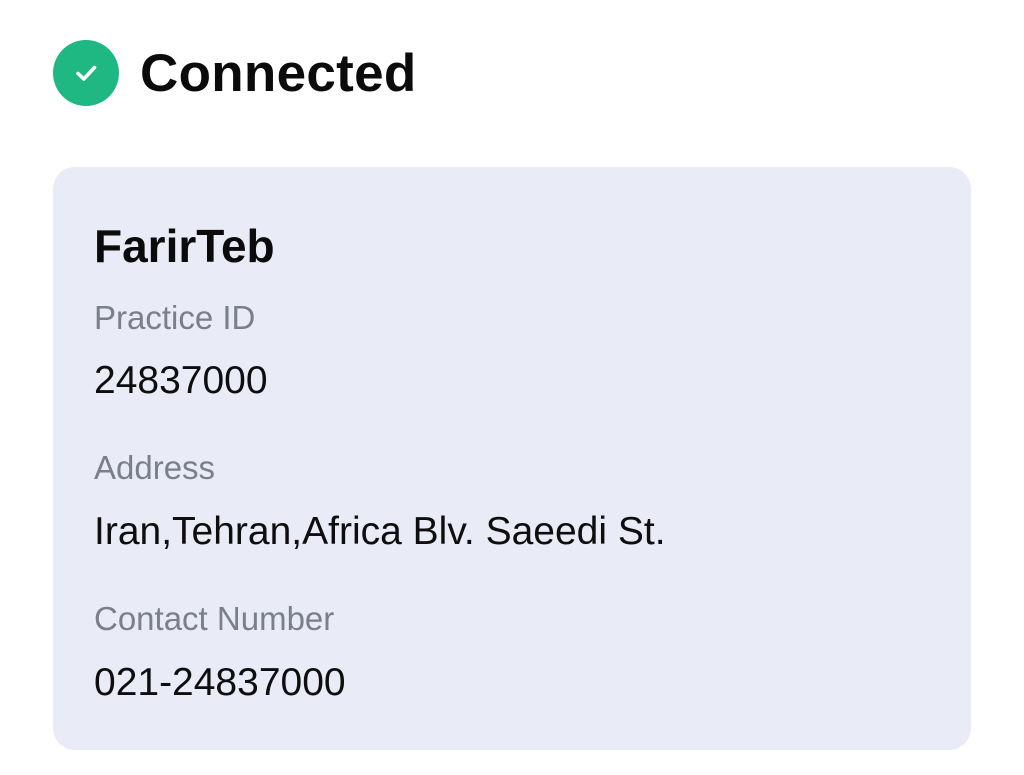  I want to click on contact-number-label: Contact Number, so click(214, 618).